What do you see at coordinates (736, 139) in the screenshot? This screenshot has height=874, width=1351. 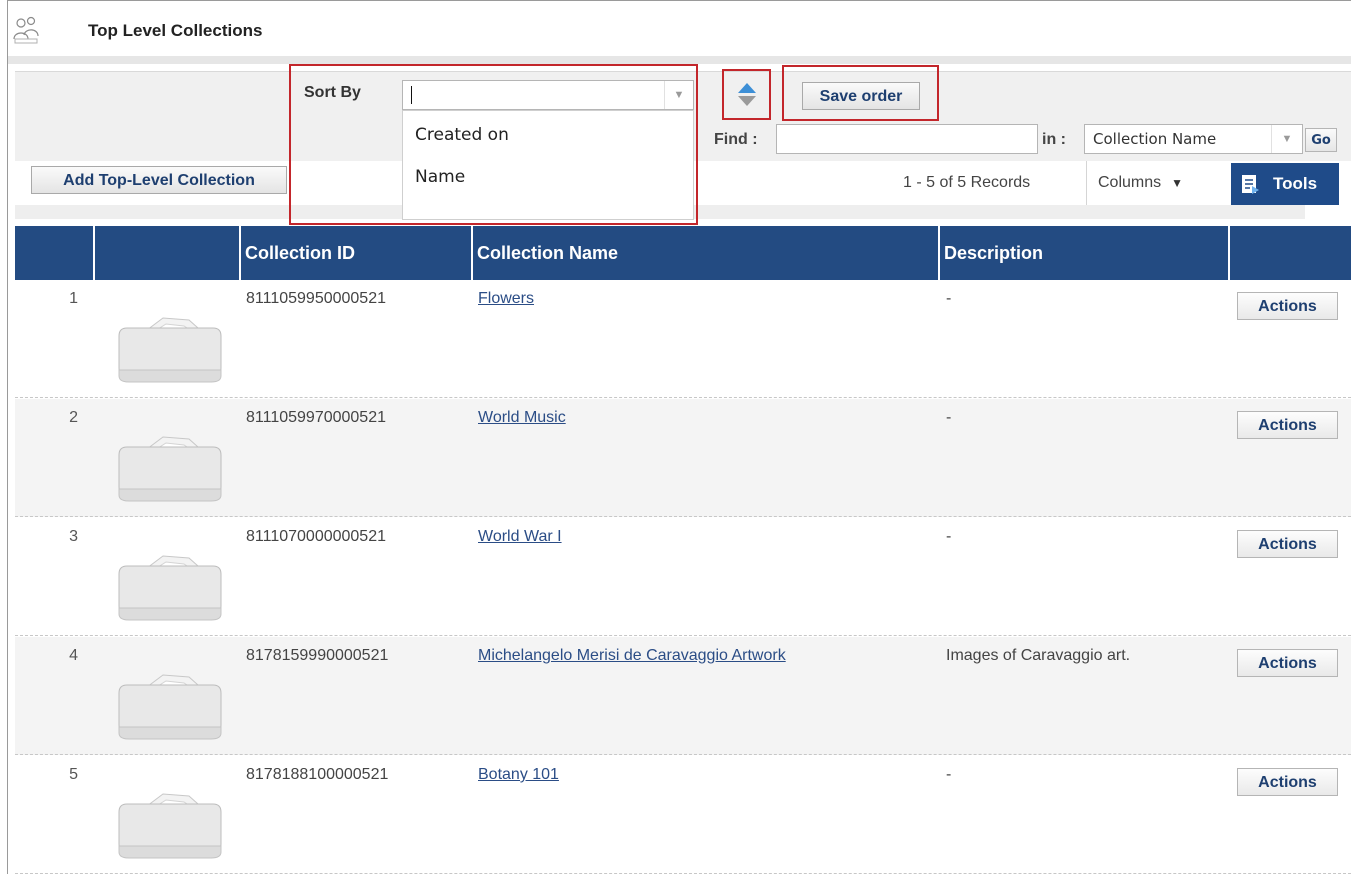 I see `find-label: Find :` at bounding box center [736, 139].